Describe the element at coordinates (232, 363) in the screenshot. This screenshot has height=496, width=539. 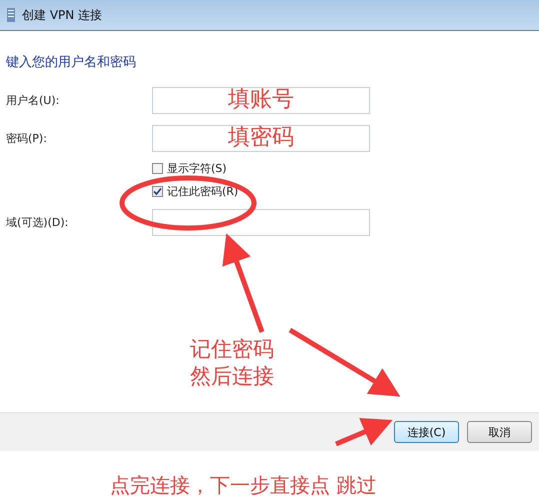
I see `annotation-text: 记住密码 然后连接` at that location.